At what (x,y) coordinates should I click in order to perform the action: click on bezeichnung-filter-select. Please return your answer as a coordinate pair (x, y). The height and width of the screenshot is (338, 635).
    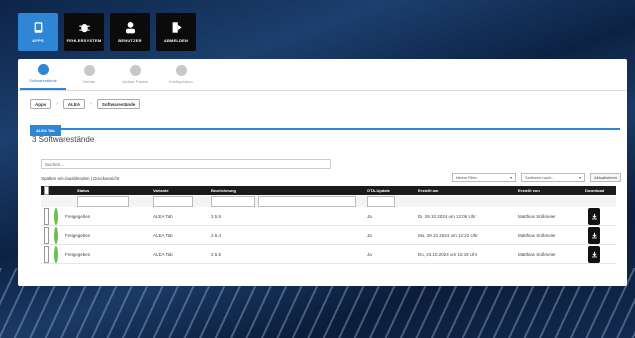
    Looking at the image, I should click on (233, 201).